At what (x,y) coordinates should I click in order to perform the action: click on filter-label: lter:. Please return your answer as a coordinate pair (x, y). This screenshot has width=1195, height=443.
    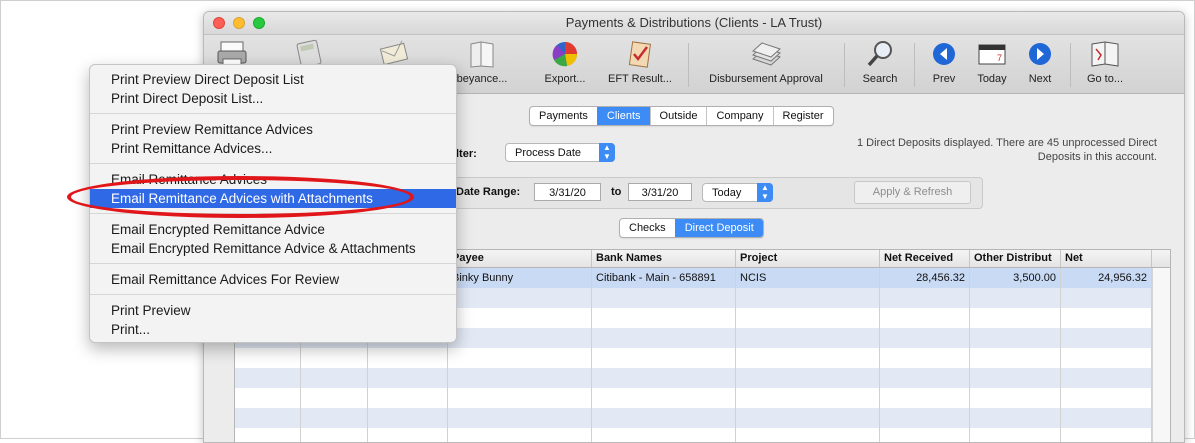
    Looking at the image, I should click on (466, 154).